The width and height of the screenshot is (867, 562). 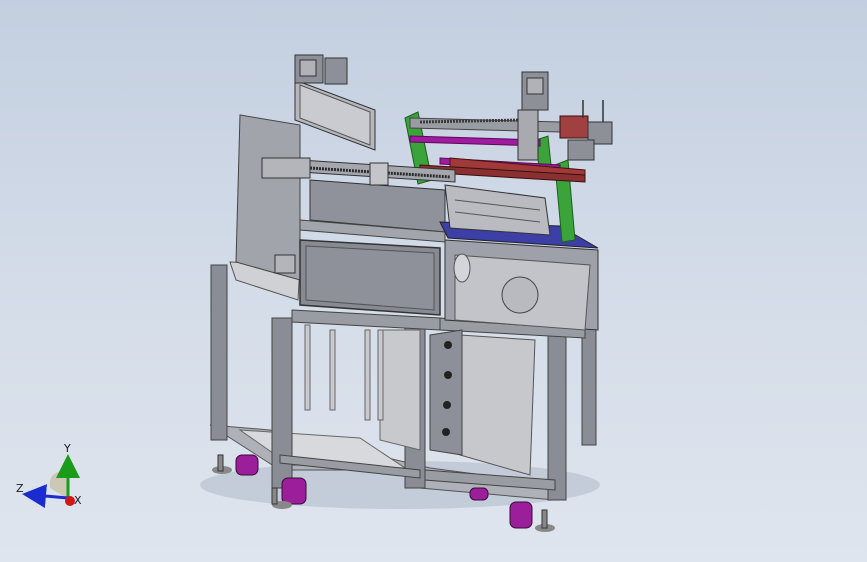 I want to click on triad-y-label: Y, so click(x=67, y=448).